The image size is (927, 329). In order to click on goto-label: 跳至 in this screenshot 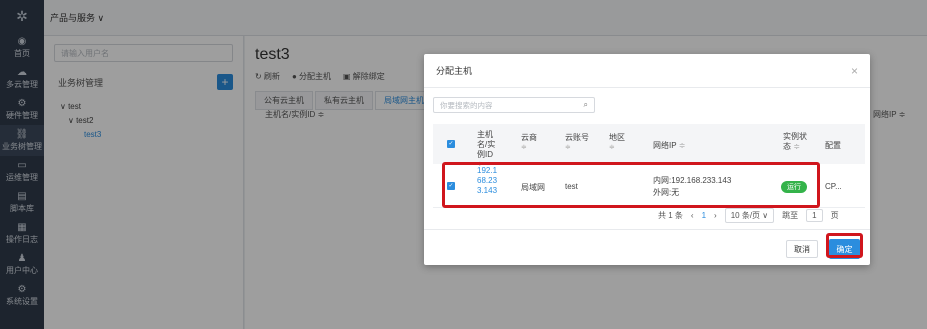, I will do `click(790, 215)`.